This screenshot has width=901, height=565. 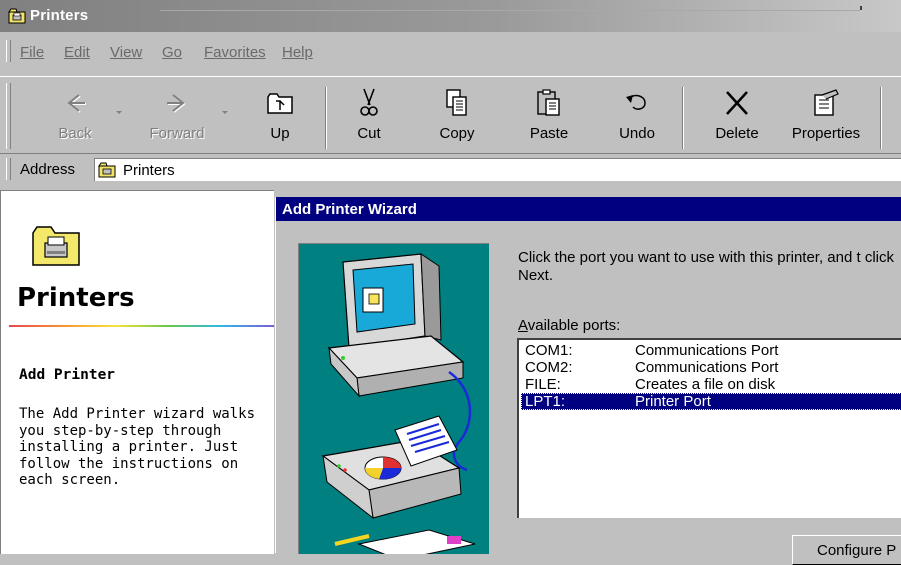 I want to click on wizard-title-bar: Add Printer Wizard, so click(x=588, y=209).